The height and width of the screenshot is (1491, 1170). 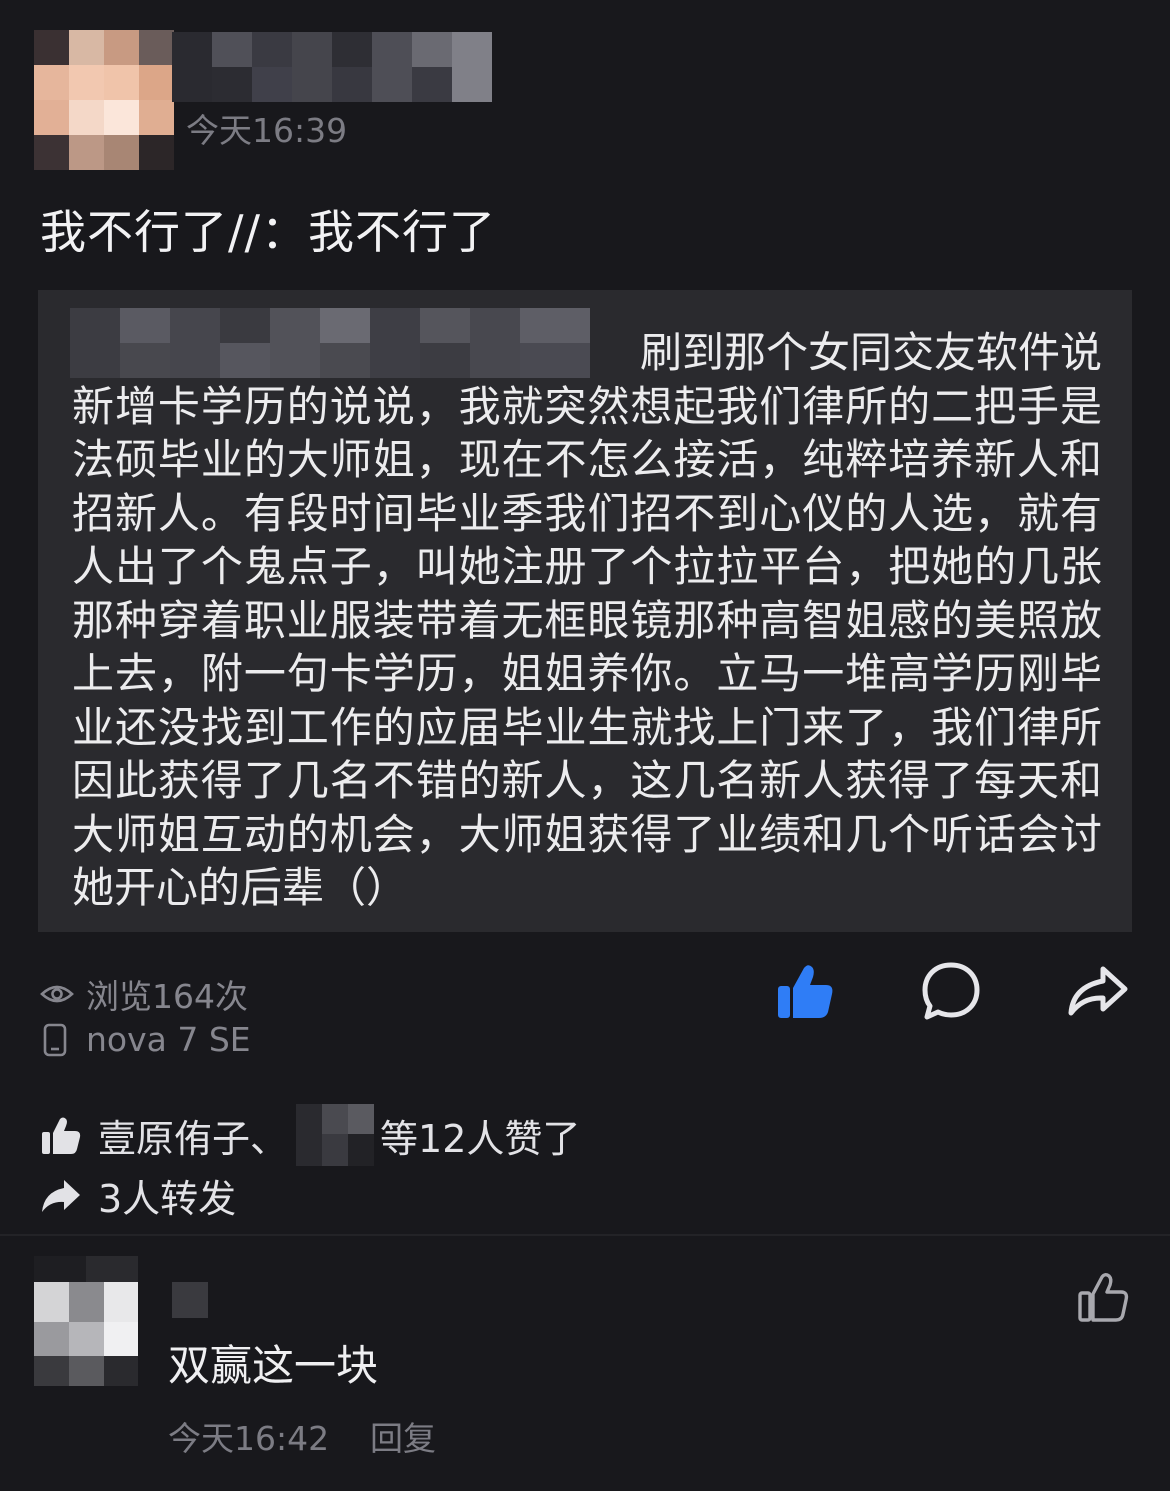 I want to click on thumbs-up-outline-icon, so click(x=1103, y=1297).